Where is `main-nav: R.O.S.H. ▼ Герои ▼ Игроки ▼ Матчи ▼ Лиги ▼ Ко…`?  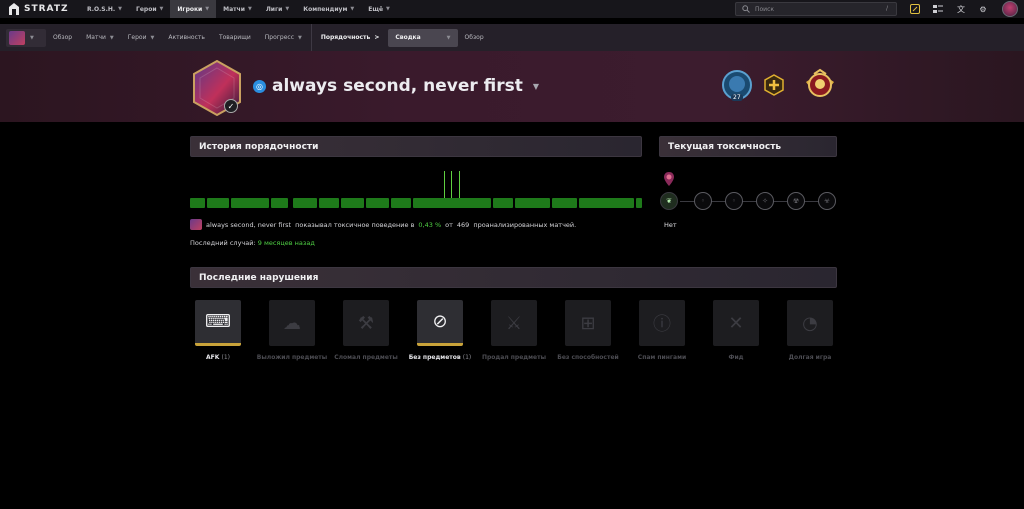
main-nav: R.O.S.H. ▼ Герои ▼ Игроки ▼ Матчи ▼ Лиги ▼ Ко… is located at coordinates (238, 9).